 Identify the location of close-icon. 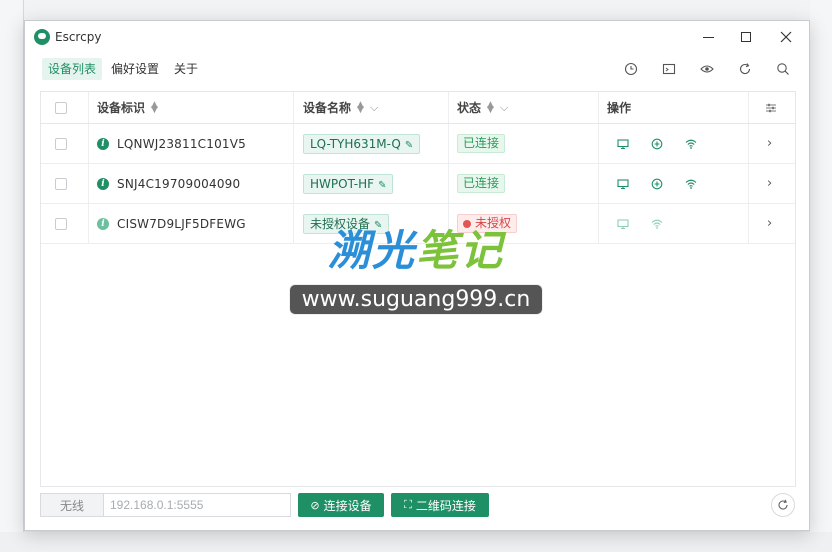
(786, 37).